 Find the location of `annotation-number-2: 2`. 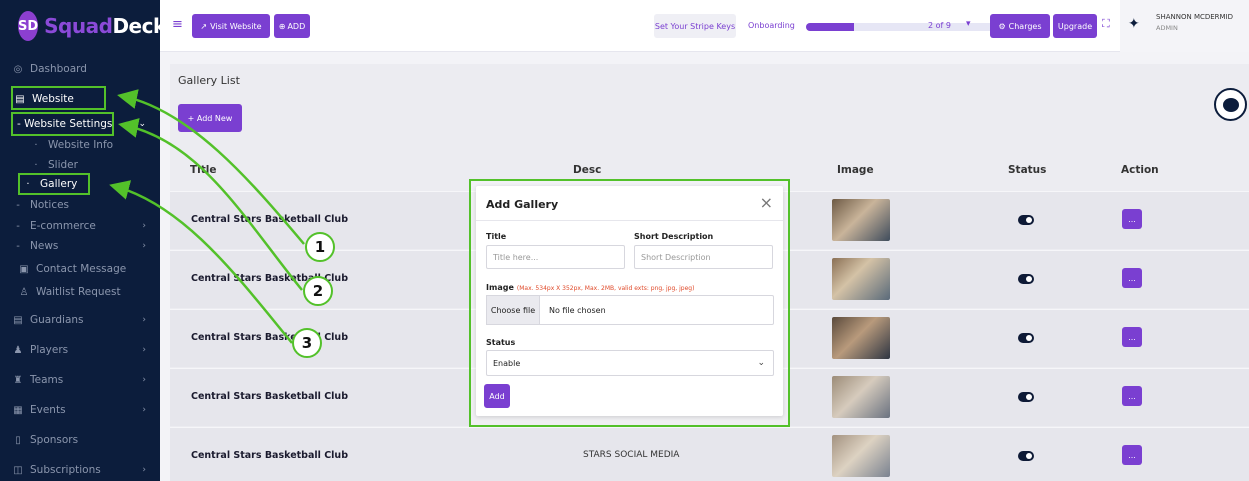

annotation-number-2: 2 is located at coordinates (318, 291).